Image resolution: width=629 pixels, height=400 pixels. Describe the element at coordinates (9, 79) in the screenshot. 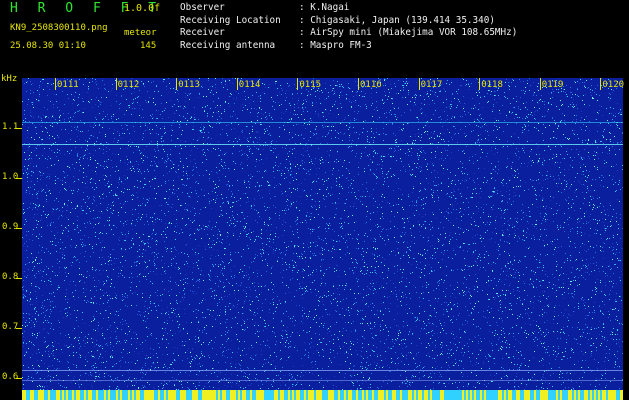

I see `y-axis-unit: kHz` at that location.